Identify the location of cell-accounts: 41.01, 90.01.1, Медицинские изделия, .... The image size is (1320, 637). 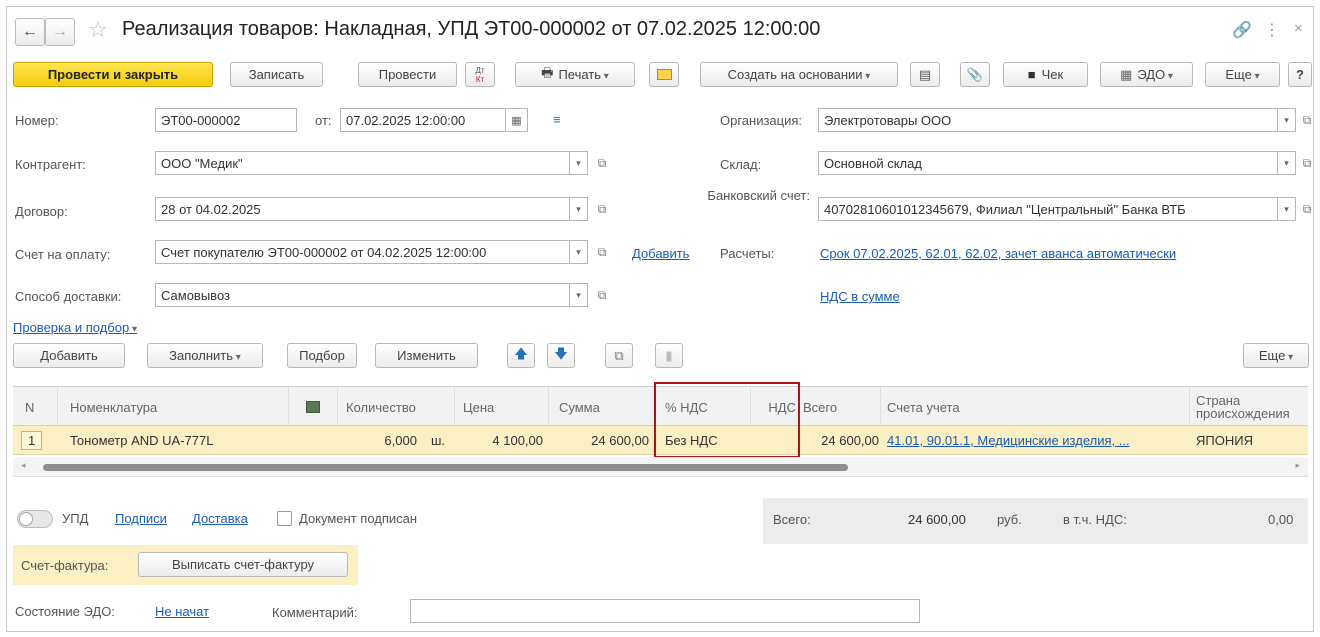
(1035, 440).